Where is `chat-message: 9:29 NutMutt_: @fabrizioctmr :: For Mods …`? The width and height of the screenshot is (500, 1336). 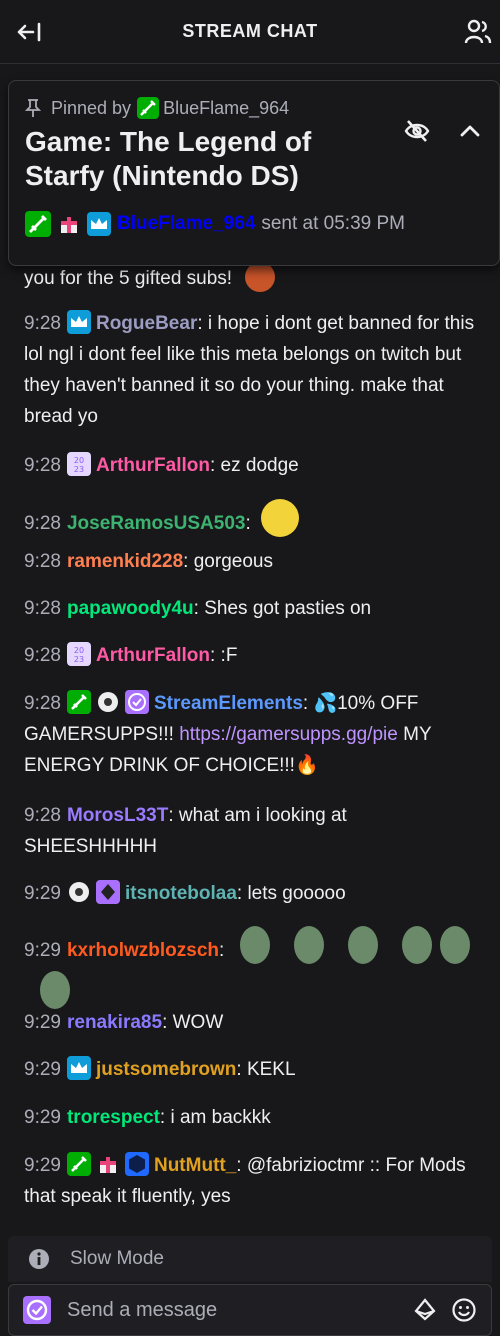
chat-message: 9:29 NutMutt_: @fabrizioctmr :: For Mods … is located at coordinates (252, 1181).